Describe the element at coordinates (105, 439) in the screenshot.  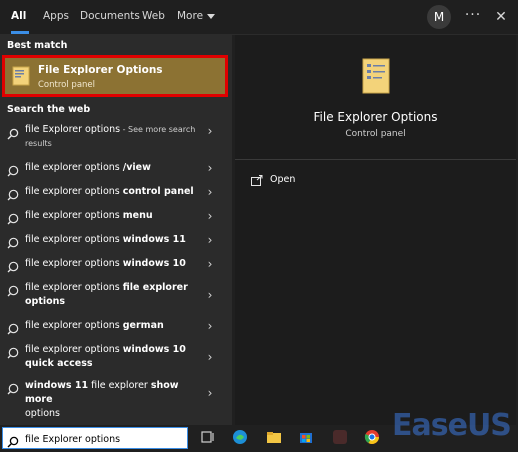
I see `search-input` at that location.